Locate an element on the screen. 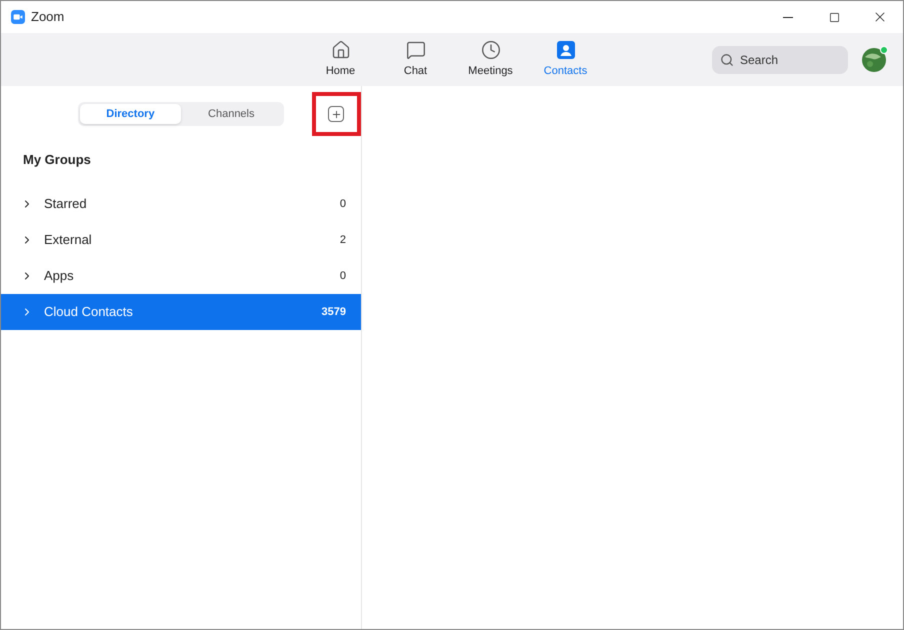  minimize-icon is located at coordinates (788, 17).